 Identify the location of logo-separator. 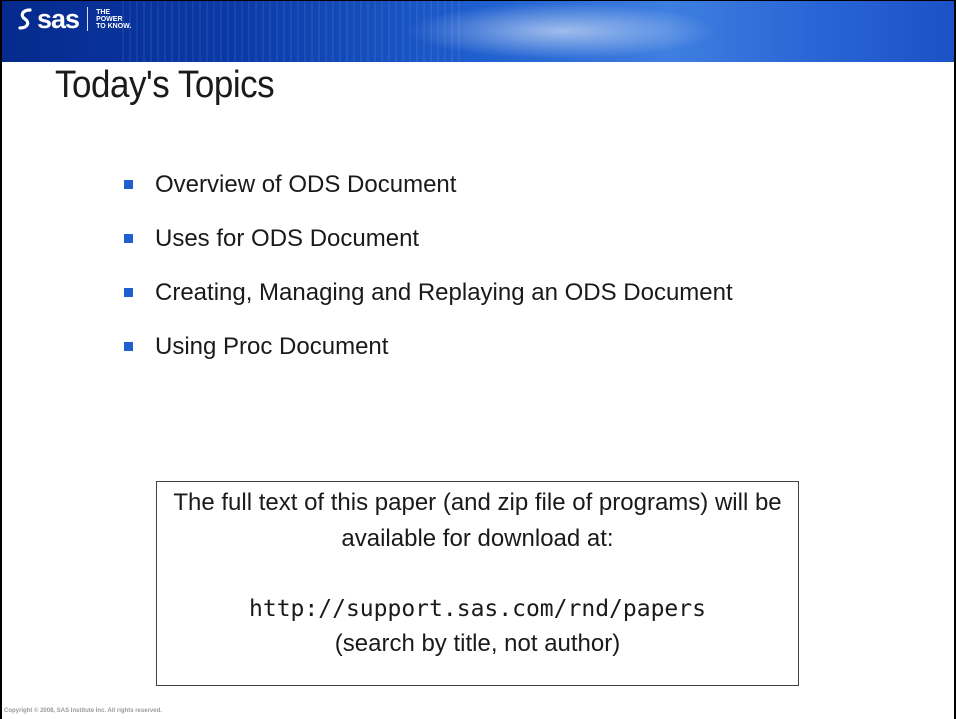
(88, 19).